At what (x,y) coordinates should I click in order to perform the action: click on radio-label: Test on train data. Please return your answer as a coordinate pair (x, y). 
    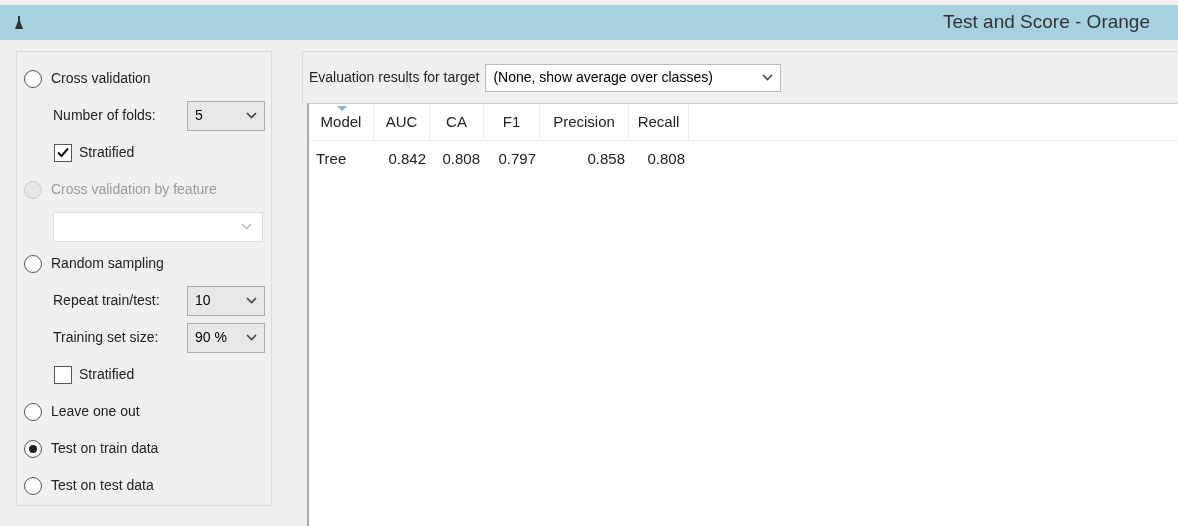
    Looking at the image, I should click on (105, 448).